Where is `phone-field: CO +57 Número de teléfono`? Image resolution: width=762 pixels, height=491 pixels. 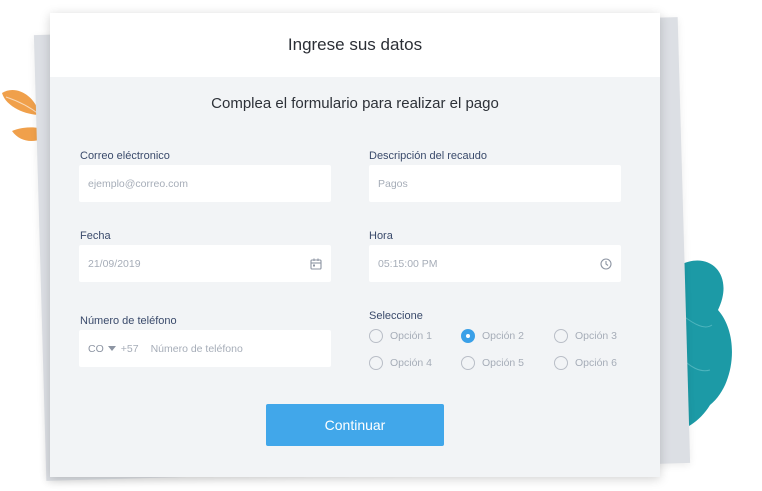 phone-field: CO +57 Número de teléfono is located at coordinates (205, 348).